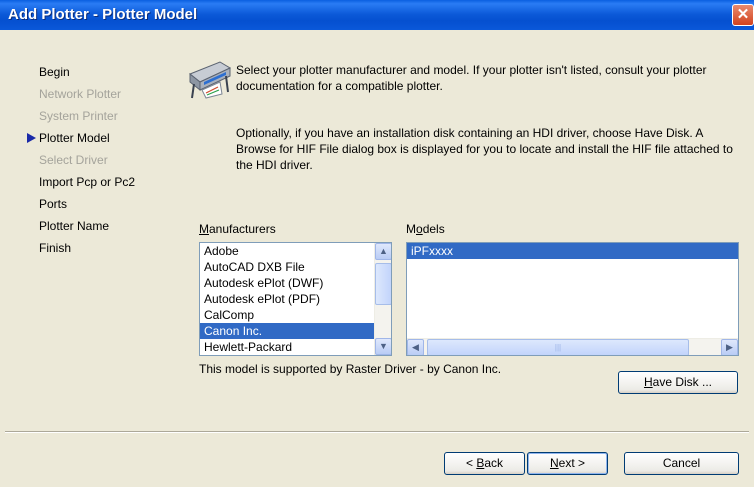 This screenshot has height=487, width=754. Describe the element at coordinates (295, 251) in the screenshot. I see `list-item: Adobe` at that location.